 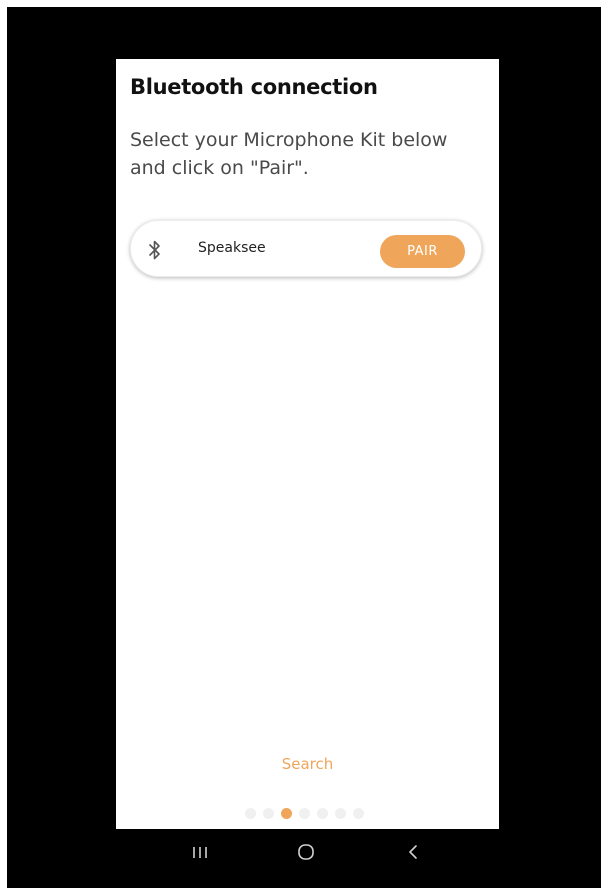 I want to click on device-list-item: Speaksee PAIR, so click(x=306, y=248).